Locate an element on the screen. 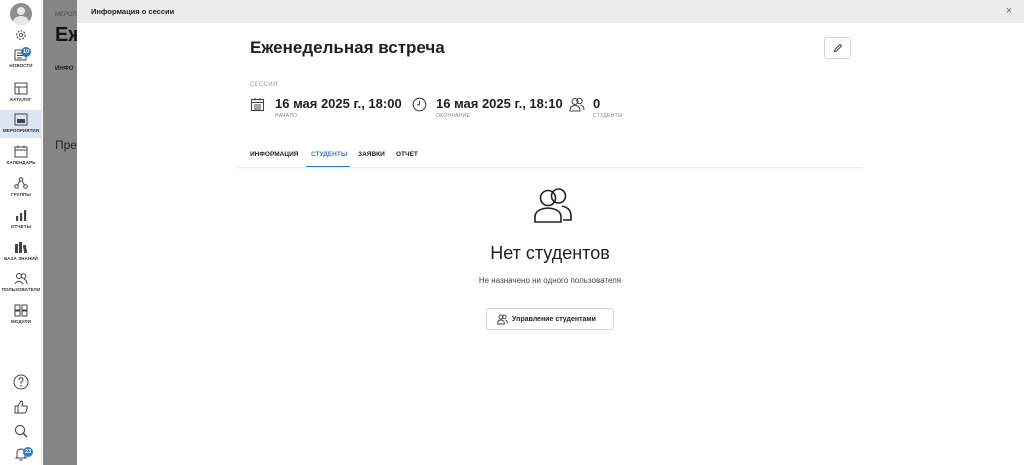 This screenshot has width=1024, height=465. empty-state-title: Нет студентов is located at coordinates (550, 253).